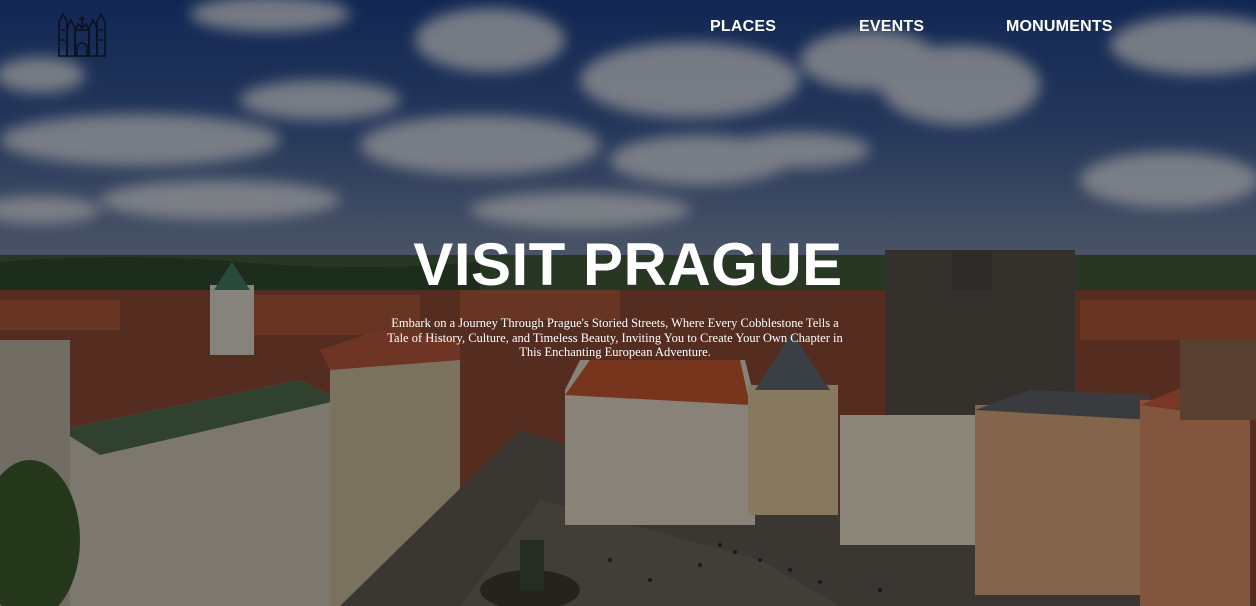  I want to click on nav-link-monuments: MONUMENTS, so click(1059, 27).